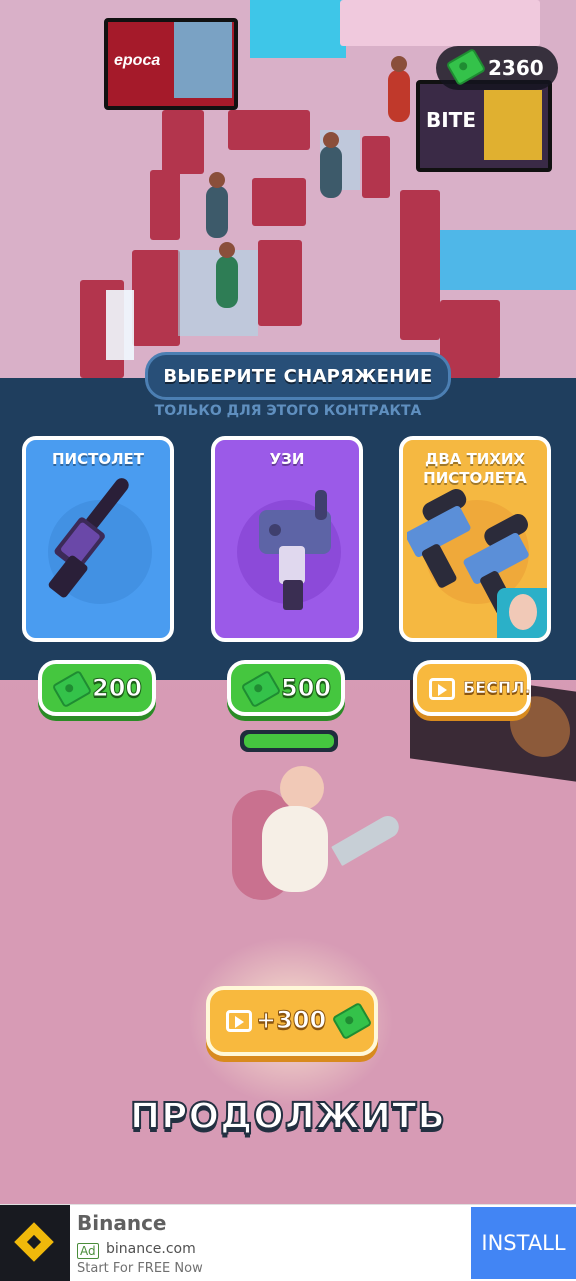 The height and width of the screenshot is (1281, 576). Describe the element at coordinates (295, 849) in the screenshot. I see `player-body` at that location.